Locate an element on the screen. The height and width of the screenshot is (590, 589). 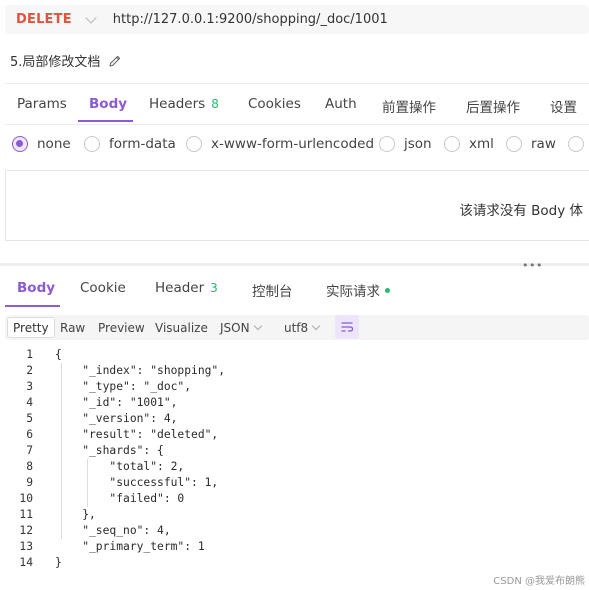
edit-icon is located at coordinates (115, 61).